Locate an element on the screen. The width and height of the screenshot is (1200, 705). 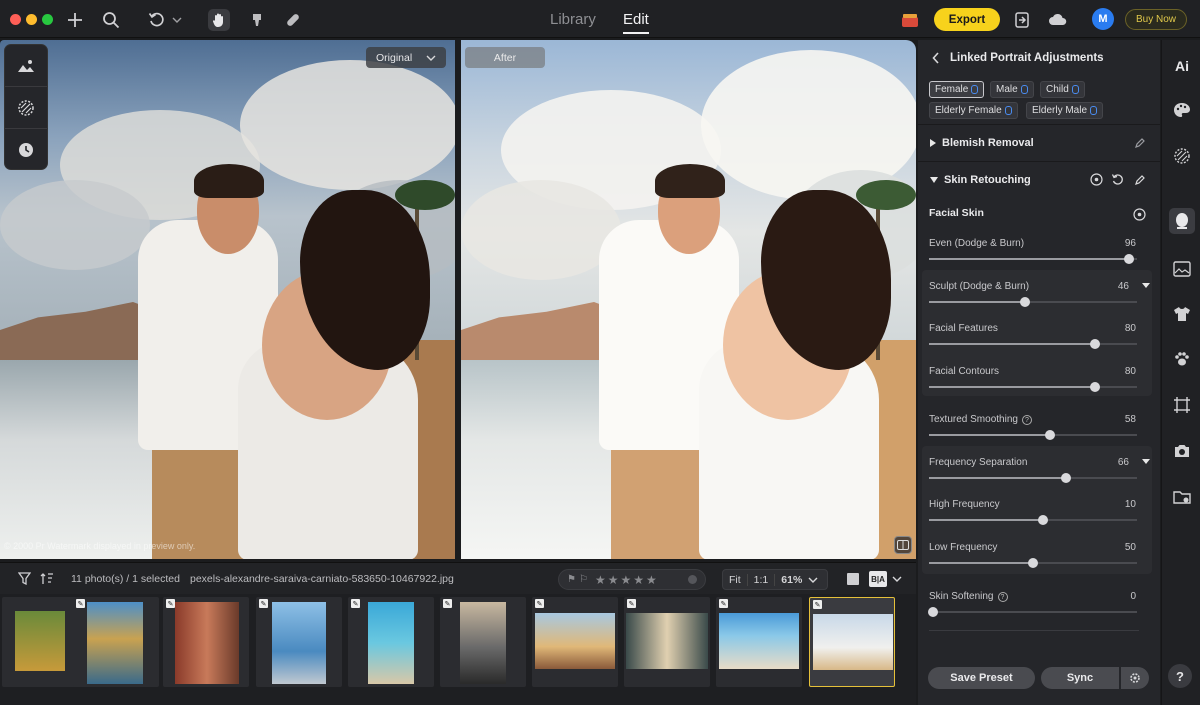
hand-tool-icon is located at coordinates (219, 20).